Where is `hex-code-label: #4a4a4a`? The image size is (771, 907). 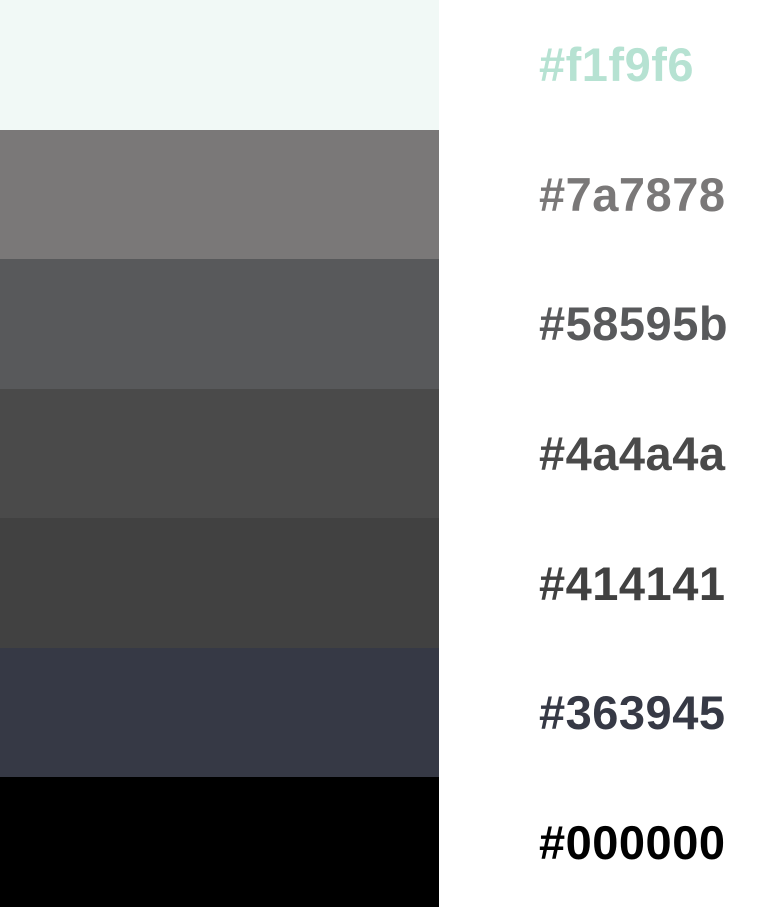
hex-code-label: #4a4a4a is located at coordinates (632, 453).